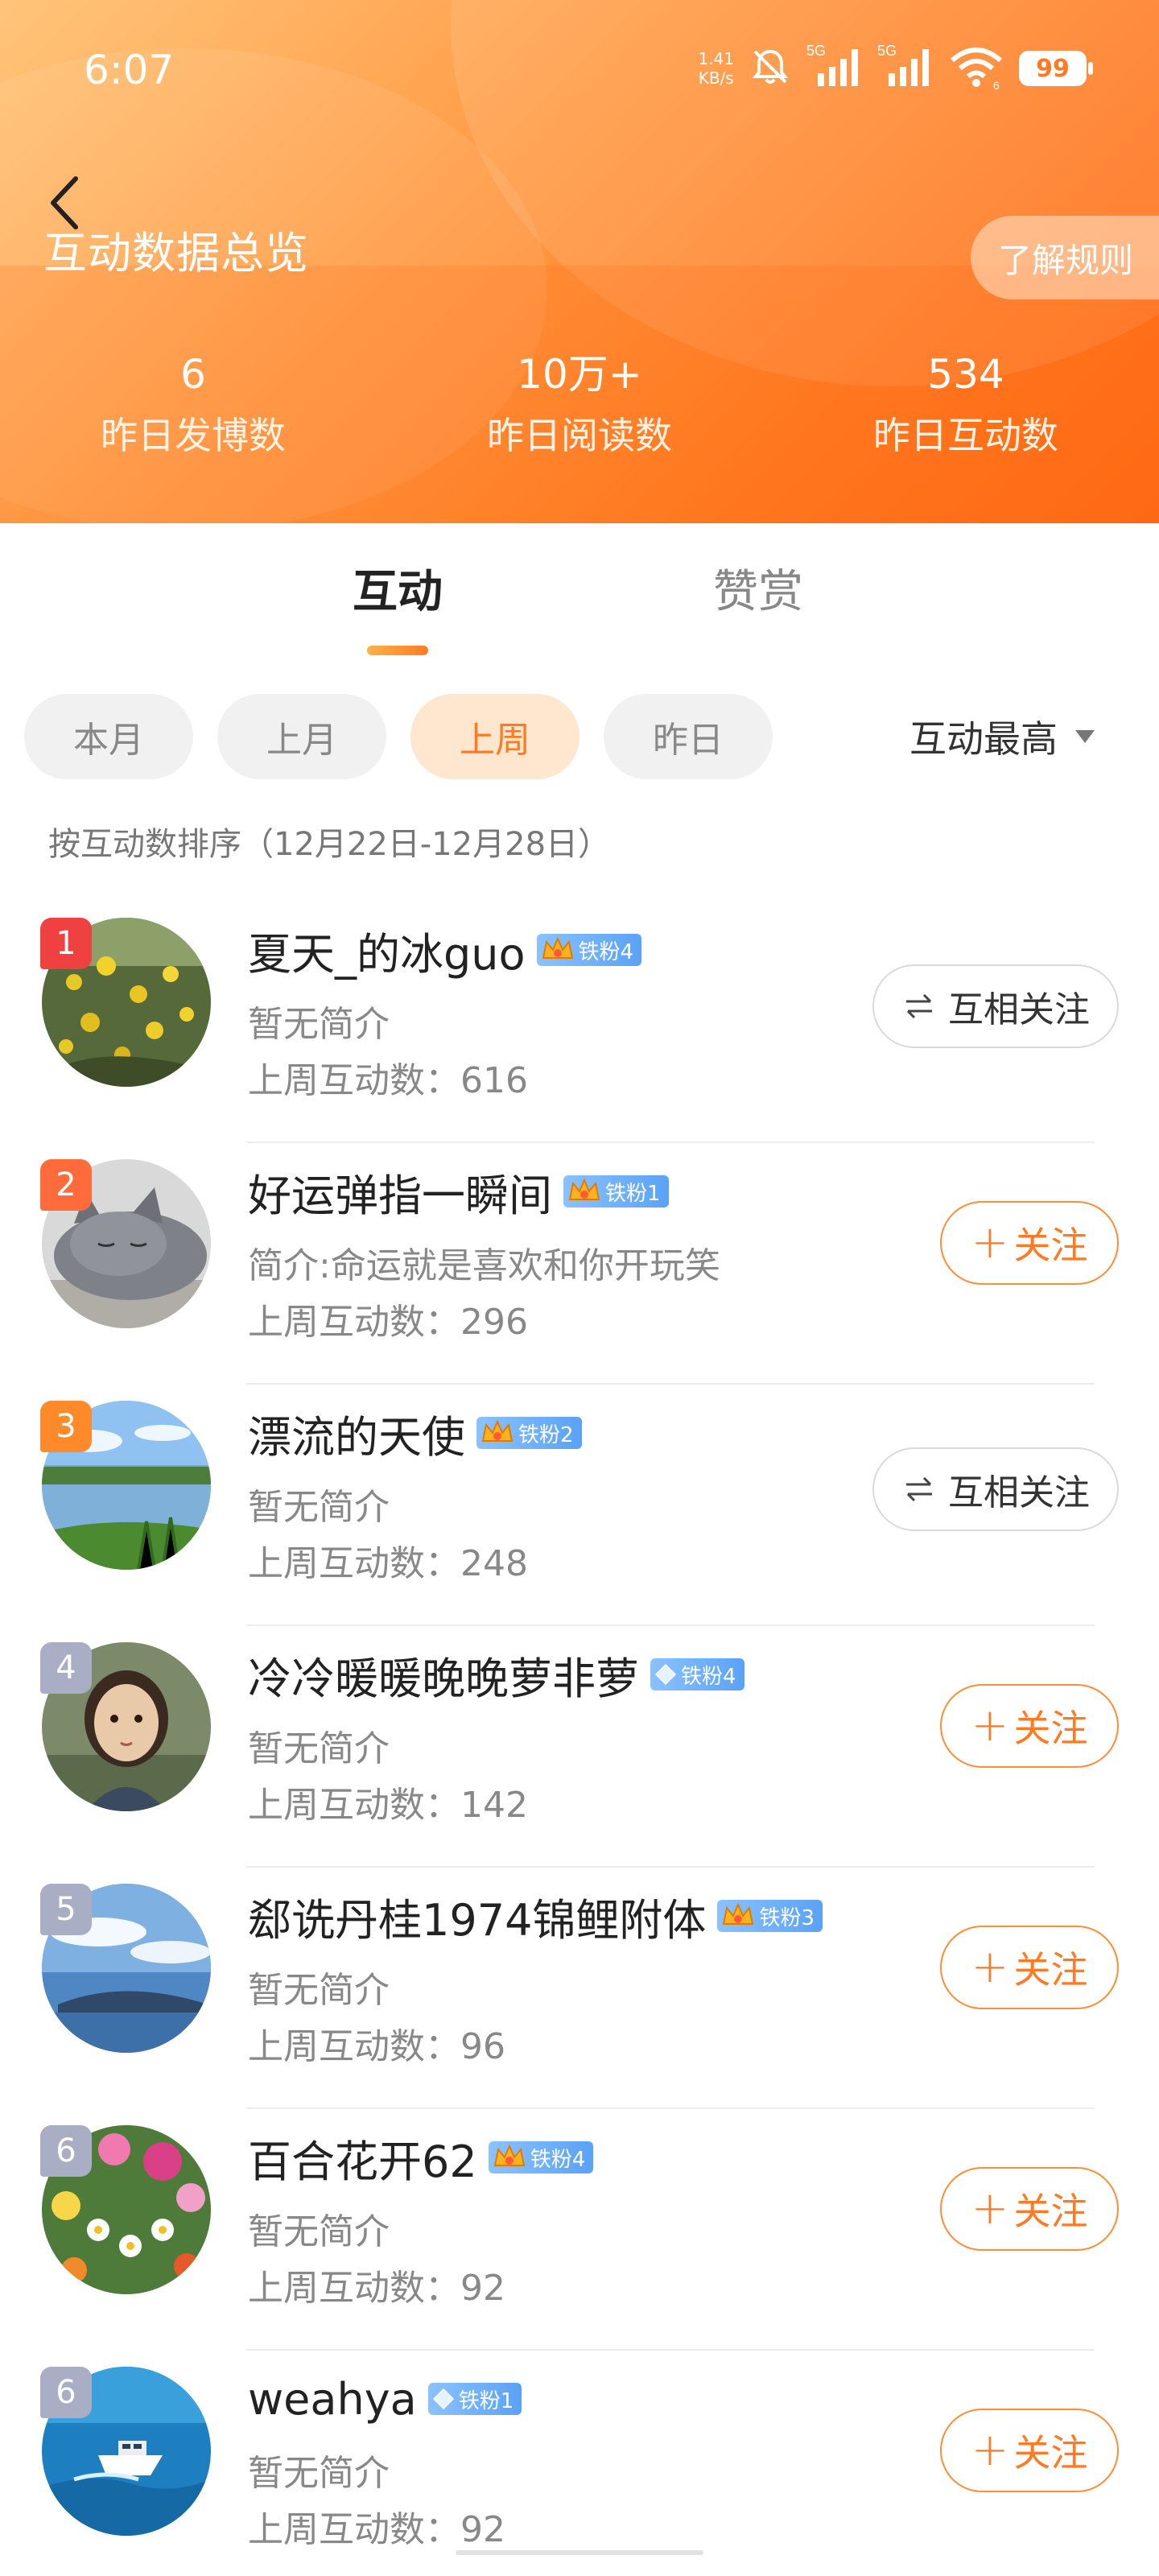 The height and width of the screenshot is (2576, 1159). I want to click on user-name-row: 漂流的天使 铁粉2, so click(415, 1433).